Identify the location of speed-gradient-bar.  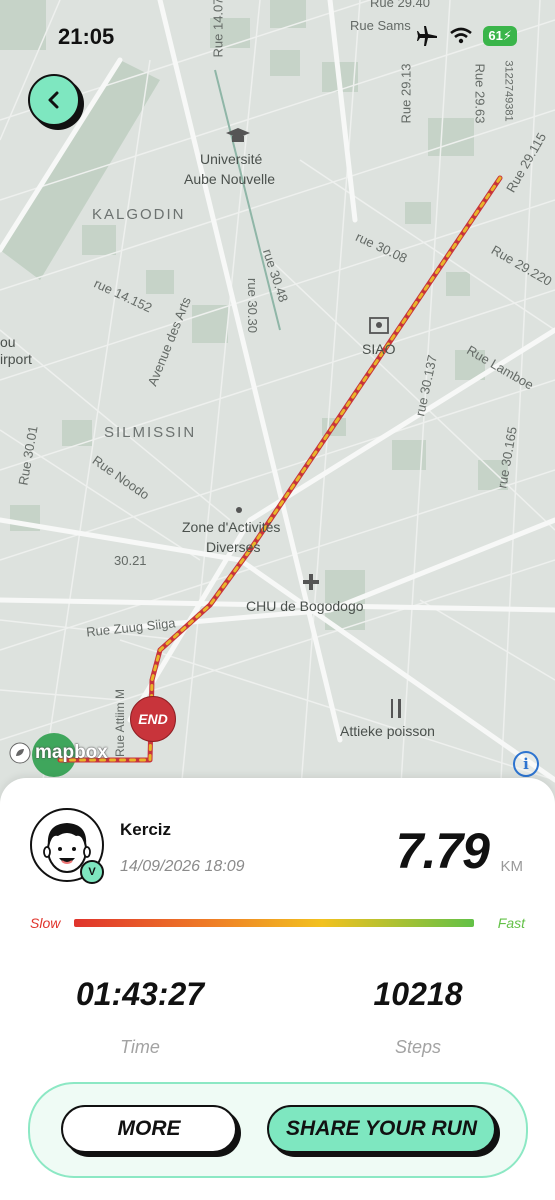
(274, 923).